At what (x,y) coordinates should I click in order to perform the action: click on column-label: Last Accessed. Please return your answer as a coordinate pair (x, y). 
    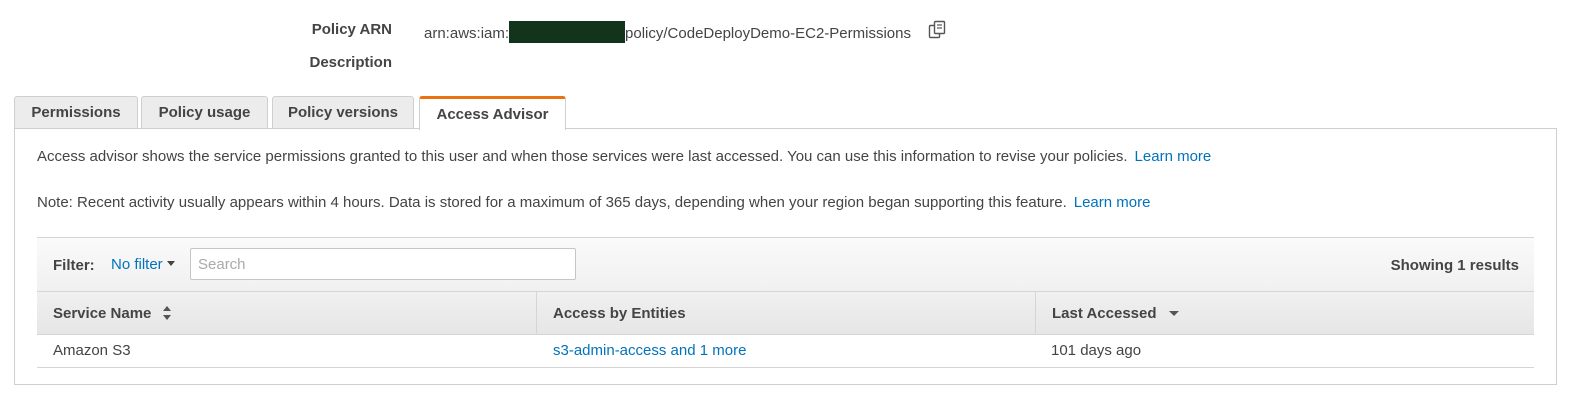
    Looking at the image, I should click on (1104, 313).